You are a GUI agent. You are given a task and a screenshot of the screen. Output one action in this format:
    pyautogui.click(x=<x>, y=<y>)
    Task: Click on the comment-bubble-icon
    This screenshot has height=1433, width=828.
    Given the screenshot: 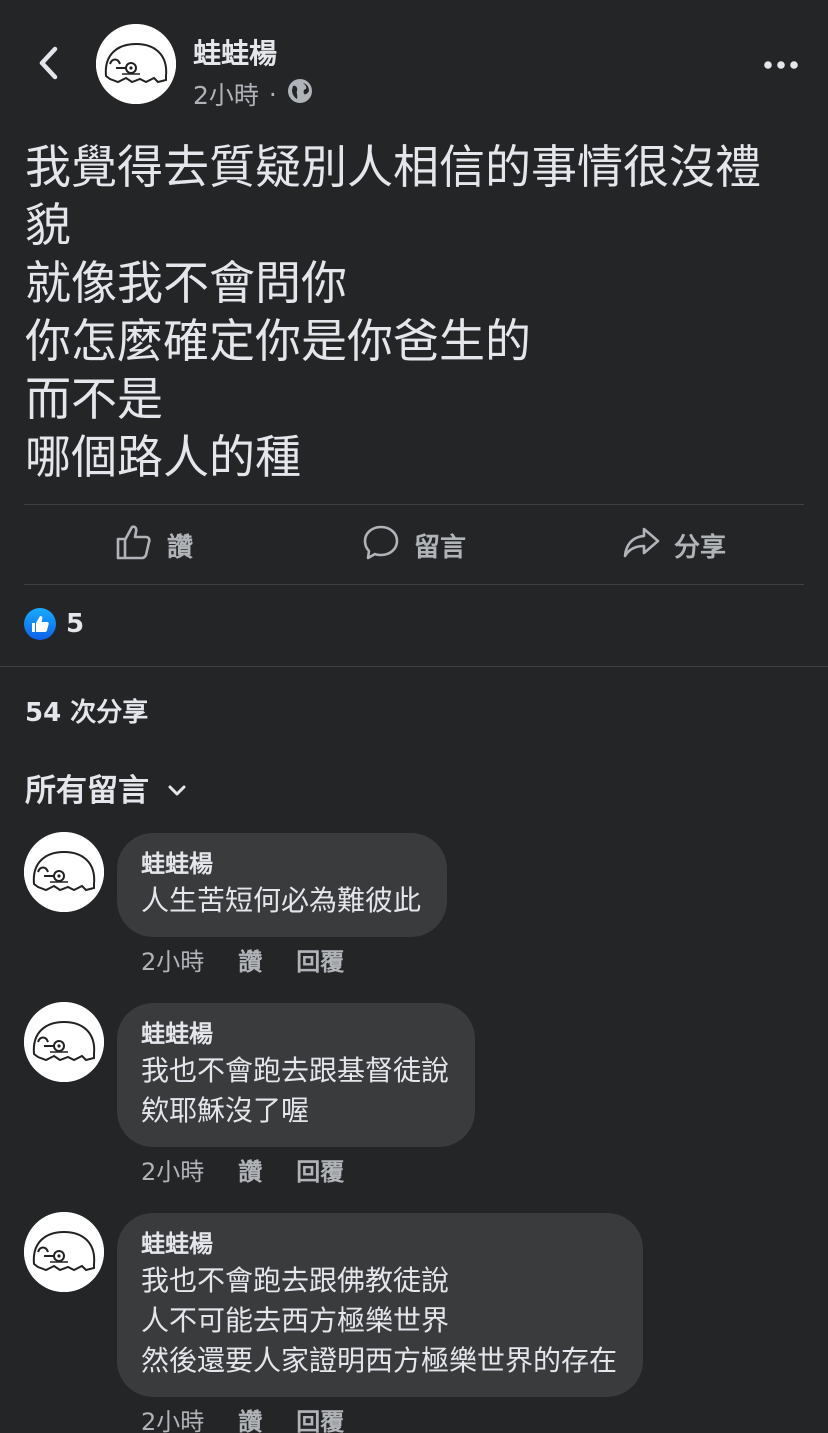 What is the action you would take?
    pyautogui.click(x=381, y=545)
    